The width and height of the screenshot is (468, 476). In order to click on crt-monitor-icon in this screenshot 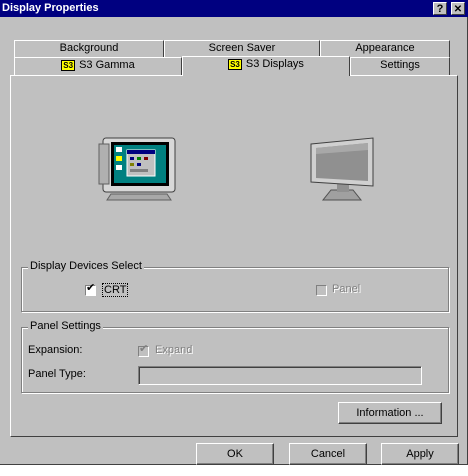, I will do `click(137, 169)`.